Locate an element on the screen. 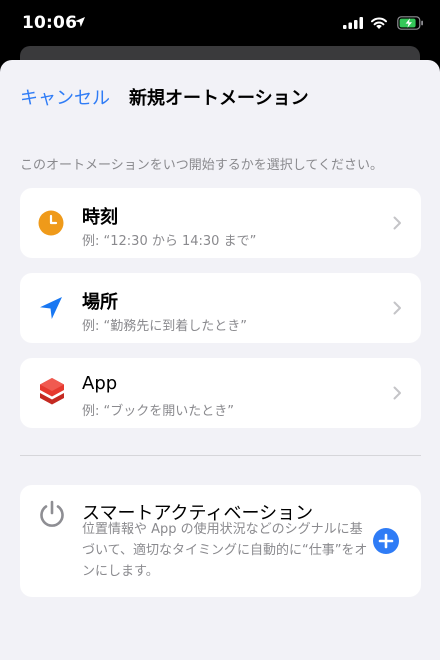 The height and width of the screenshot is (660, 440). wifi-icon is located at coordinates (379, 23).